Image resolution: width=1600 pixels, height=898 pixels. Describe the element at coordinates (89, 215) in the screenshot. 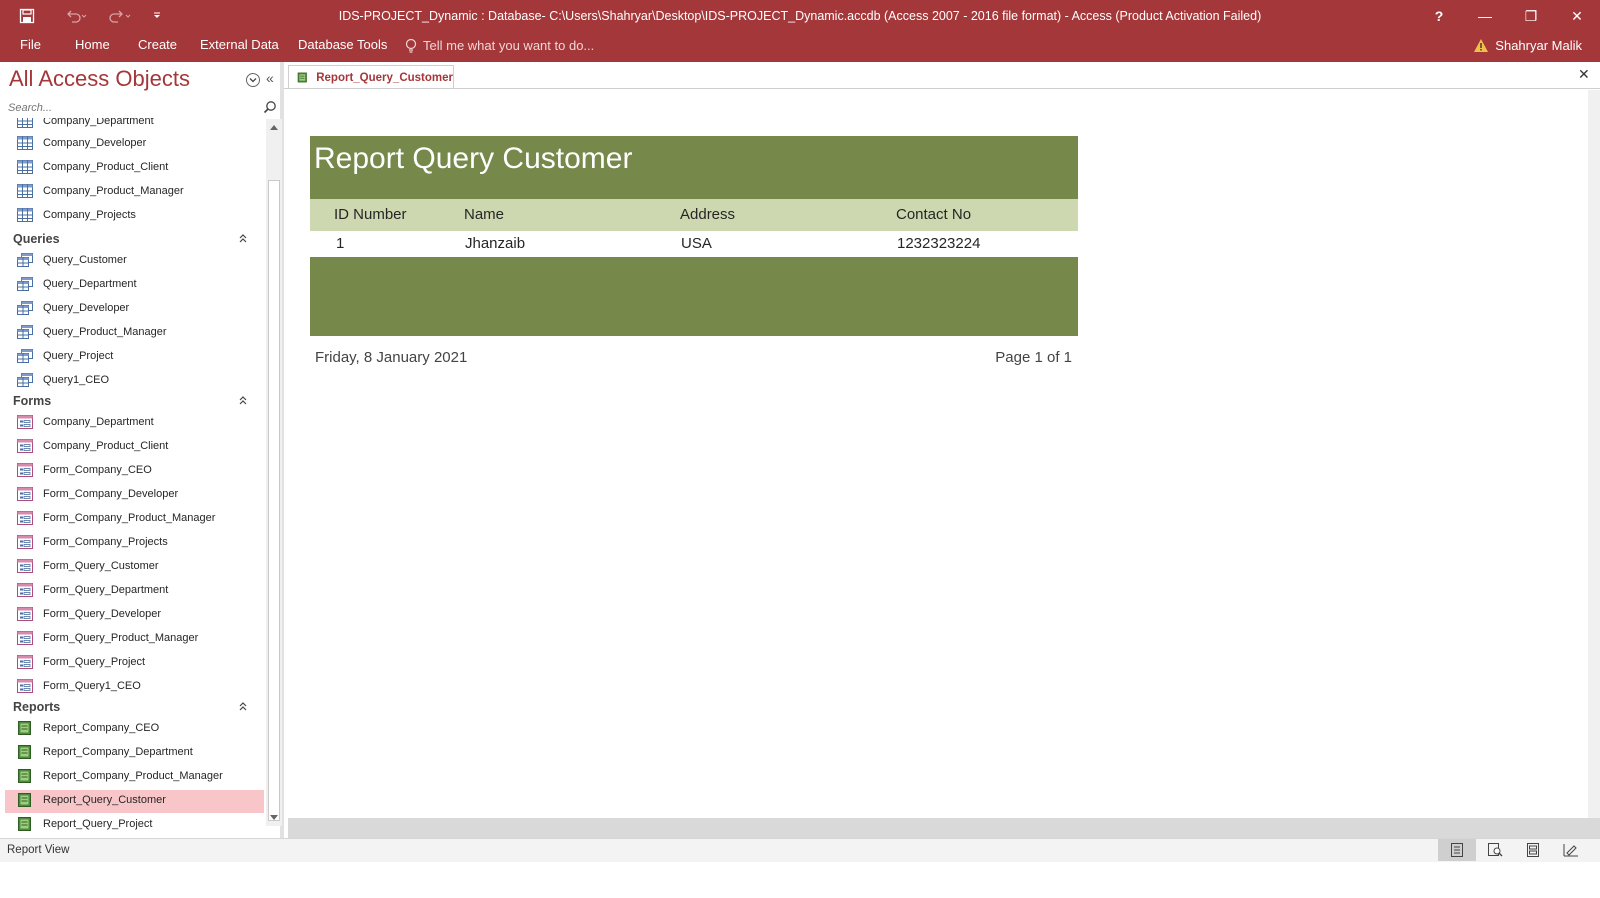

I see `table-name: Company_Projects` at that location.